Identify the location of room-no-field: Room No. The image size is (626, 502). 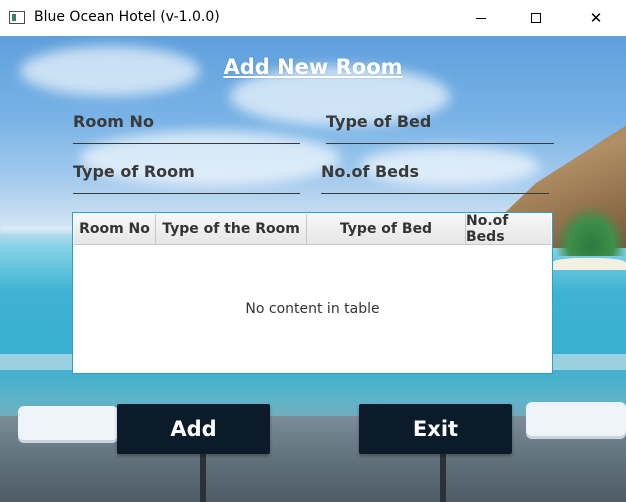
(186, 128).